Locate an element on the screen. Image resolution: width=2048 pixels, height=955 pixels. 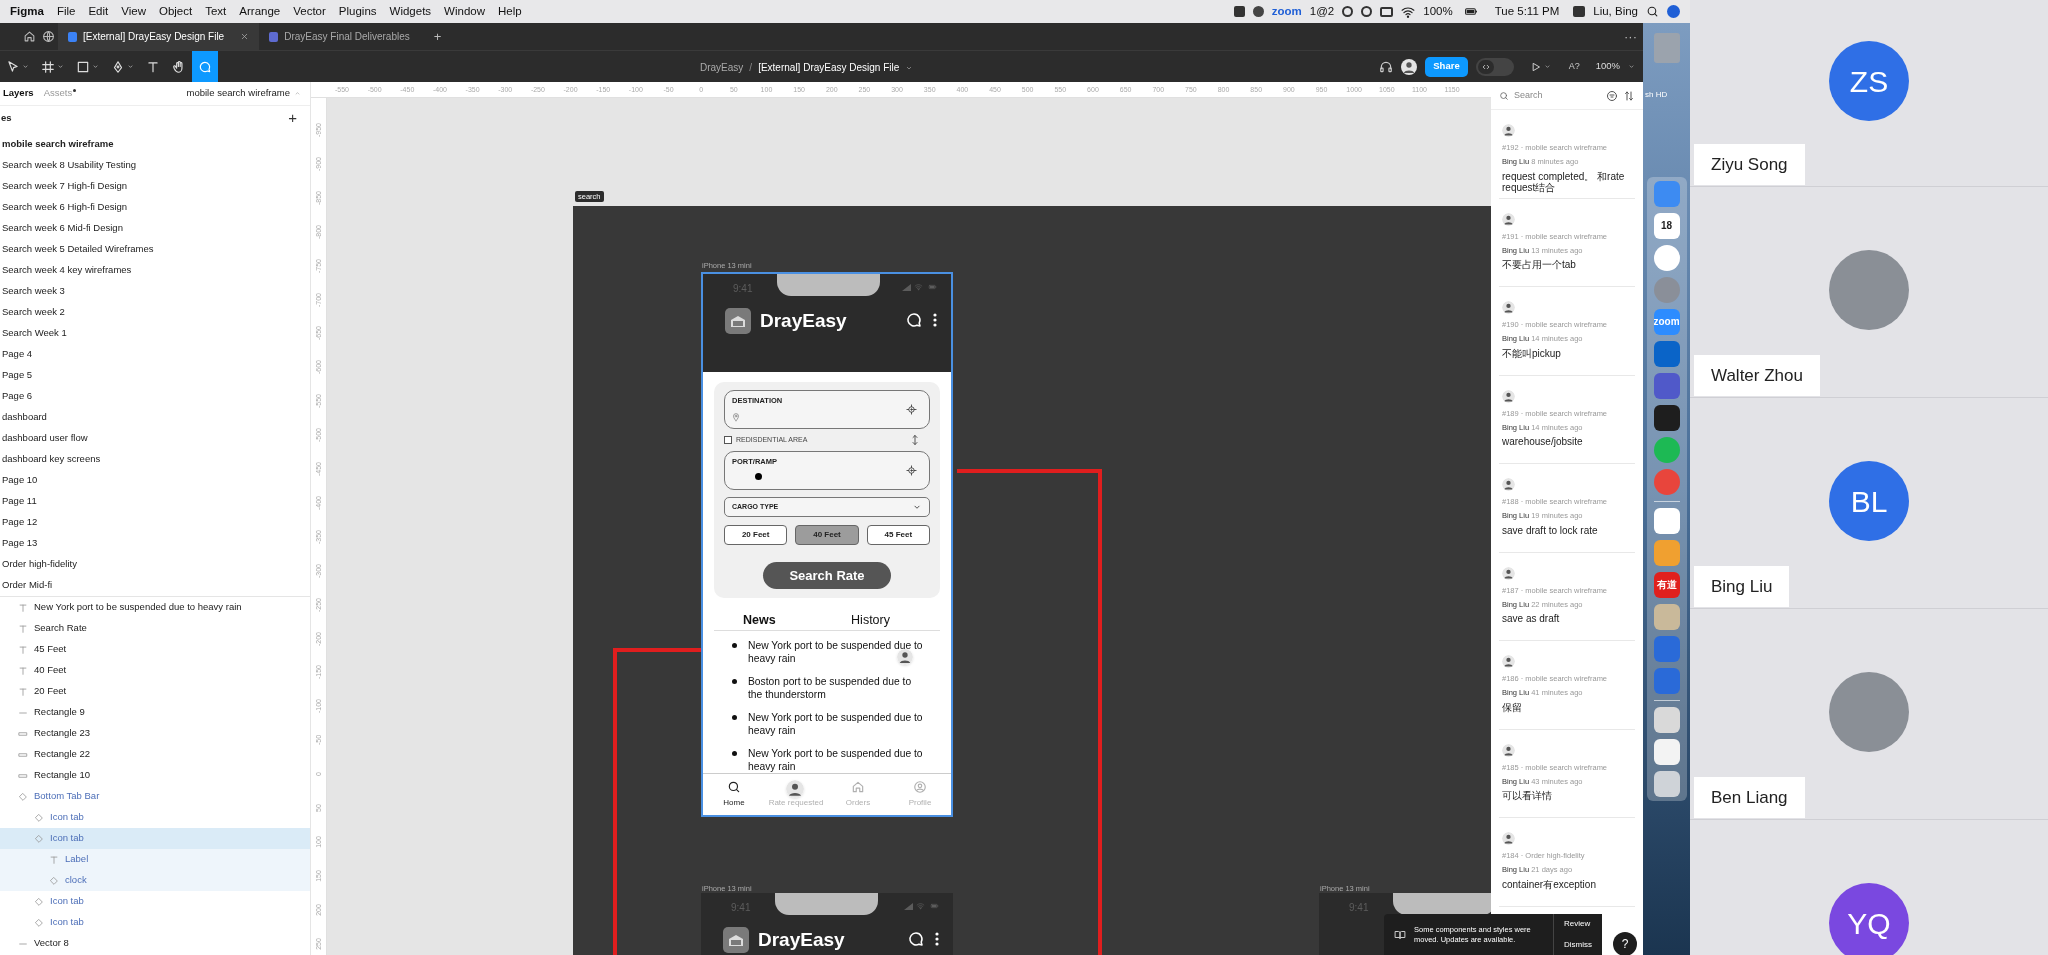
file-tab: DrayEasy Final Deliverables is located at coordinates (339, 36).